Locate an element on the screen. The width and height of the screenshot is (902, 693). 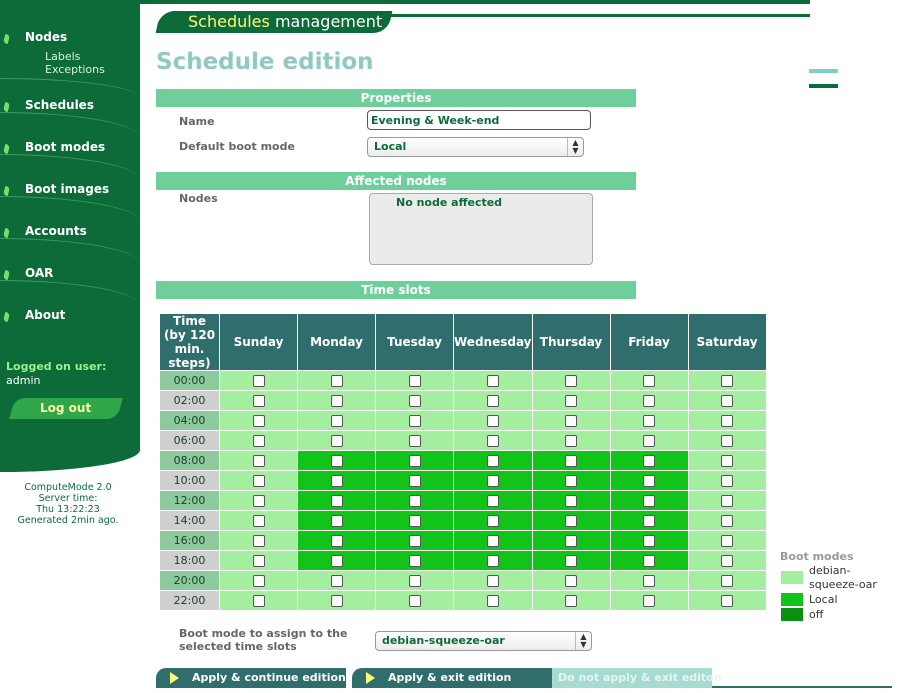
day-header-thursday: Thursday is located at coordinates (571, 342).